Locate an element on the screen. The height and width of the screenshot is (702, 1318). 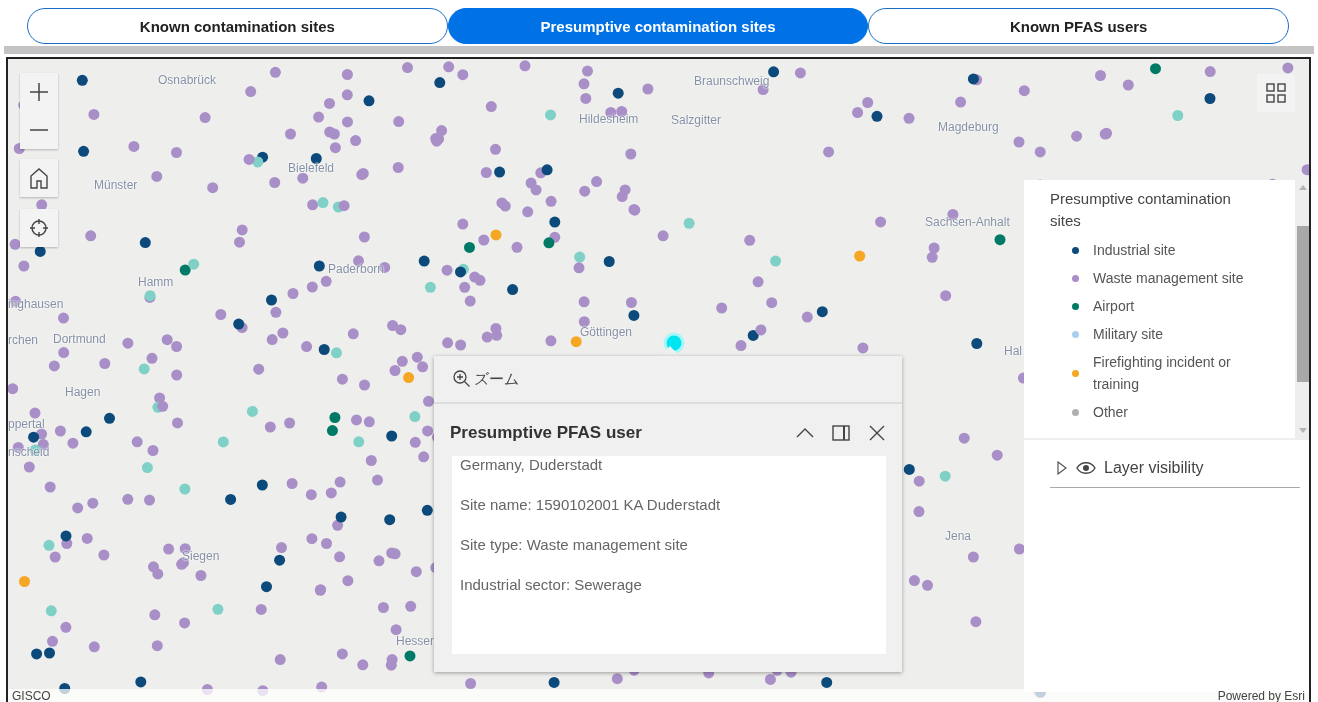
map-label: ppertal is located at coordinates (26, 424).